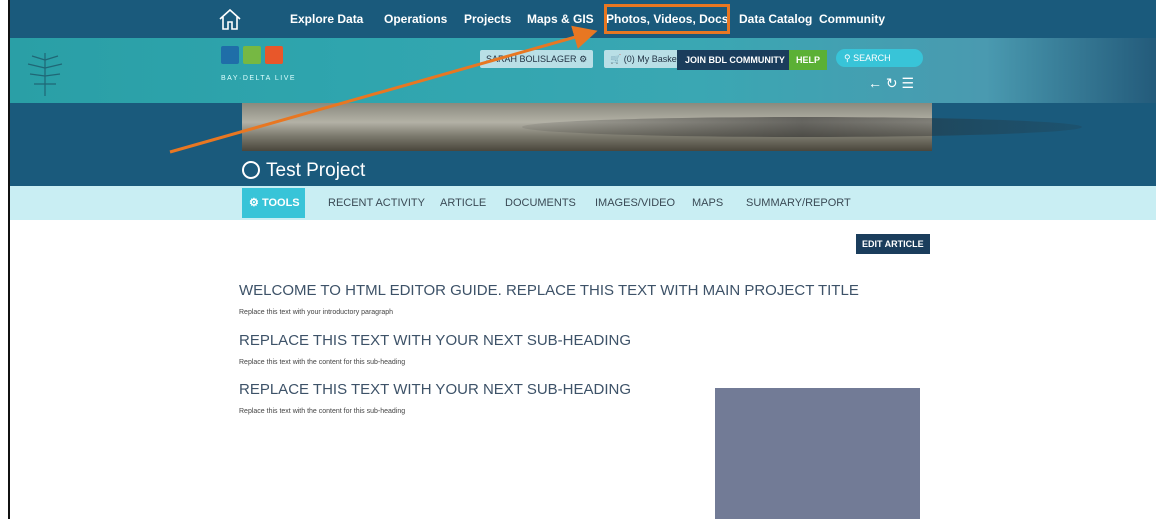 The image size is (1156, 519). Describe the element at coordinates (230, 19) in the screenshot. I see `home-icon` at that location.